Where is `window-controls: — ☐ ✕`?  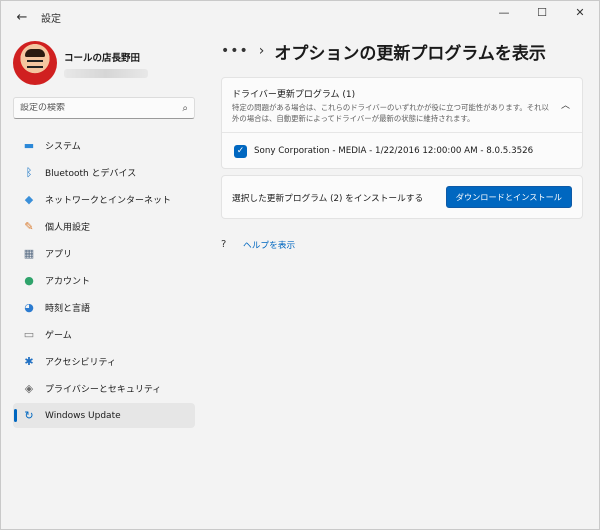 window-controls: — ☐ ✕ is located at coordinates (542, 12).